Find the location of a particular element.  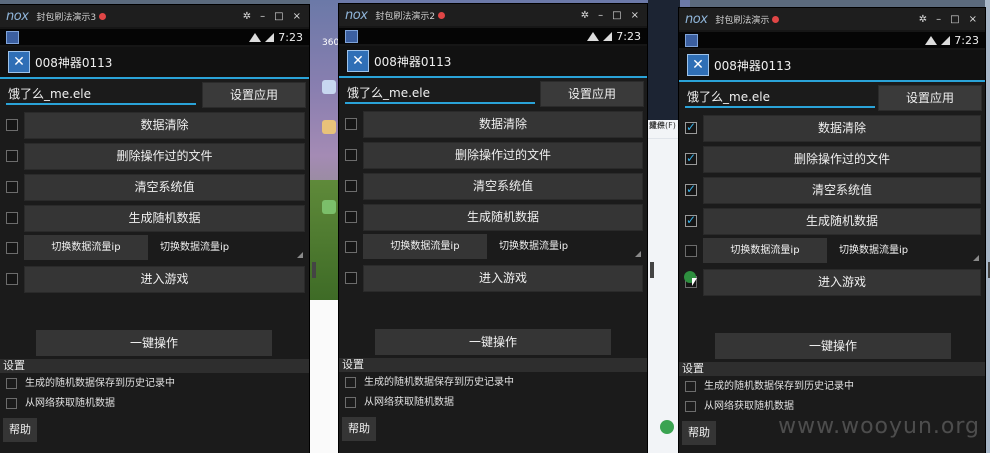

action-row: 清空系统值 is located at coordinates (493, 186).